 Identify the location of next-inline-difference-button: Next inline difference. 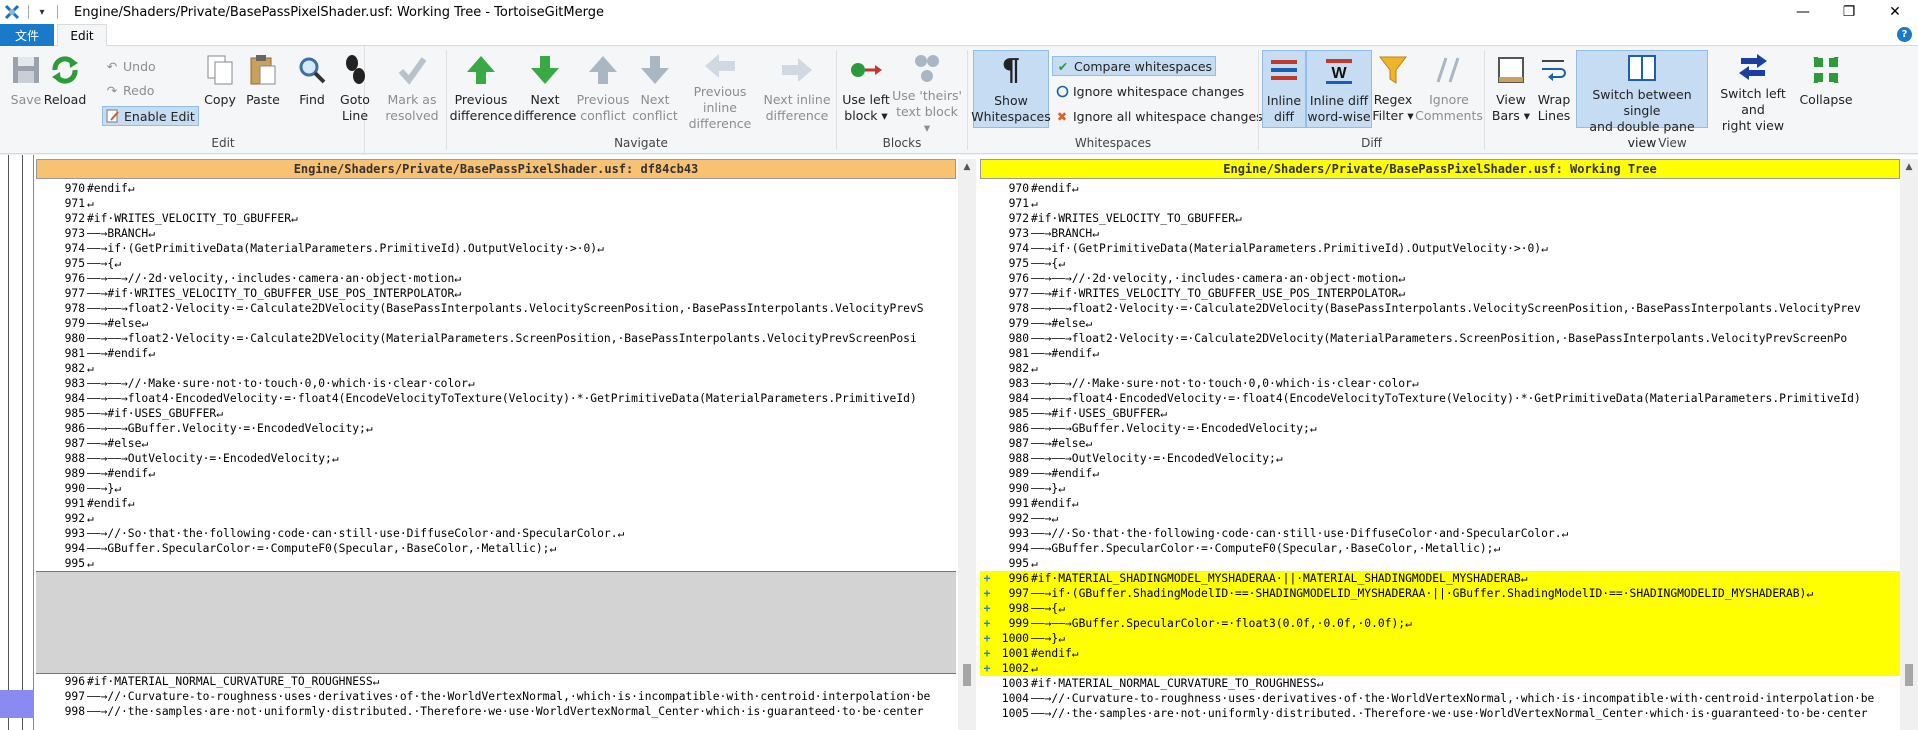
(797, 89).